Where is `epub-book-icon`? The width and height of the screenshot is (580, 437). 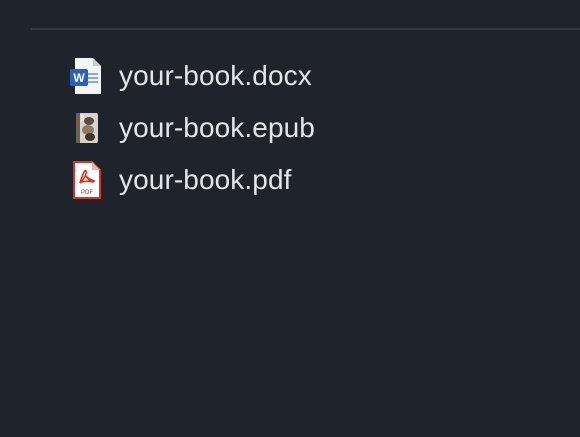 epub-book-icon is located at coordinates (86, 128).